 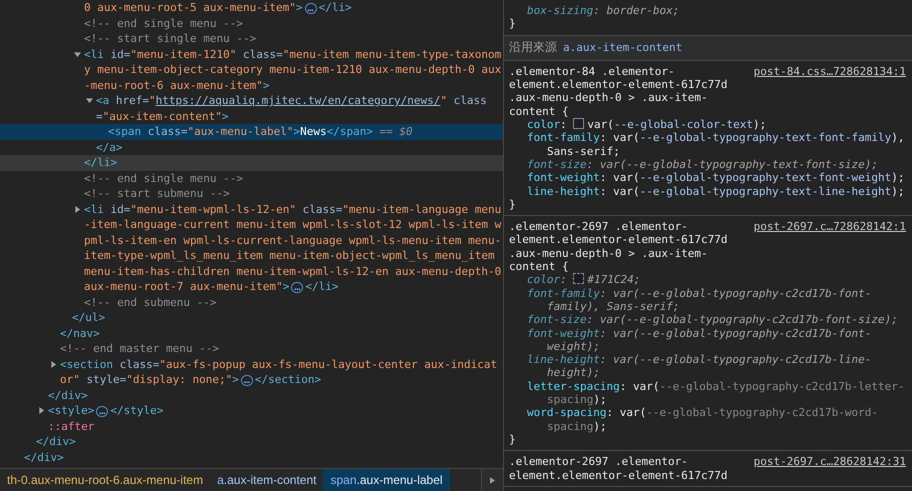 What do you see at coordinates (707, 366) in the screenshot?
I see `css-declaration: line-height: var(--e-global-typography-c2cd17b-line-height);` at bounding box center [707, 366].